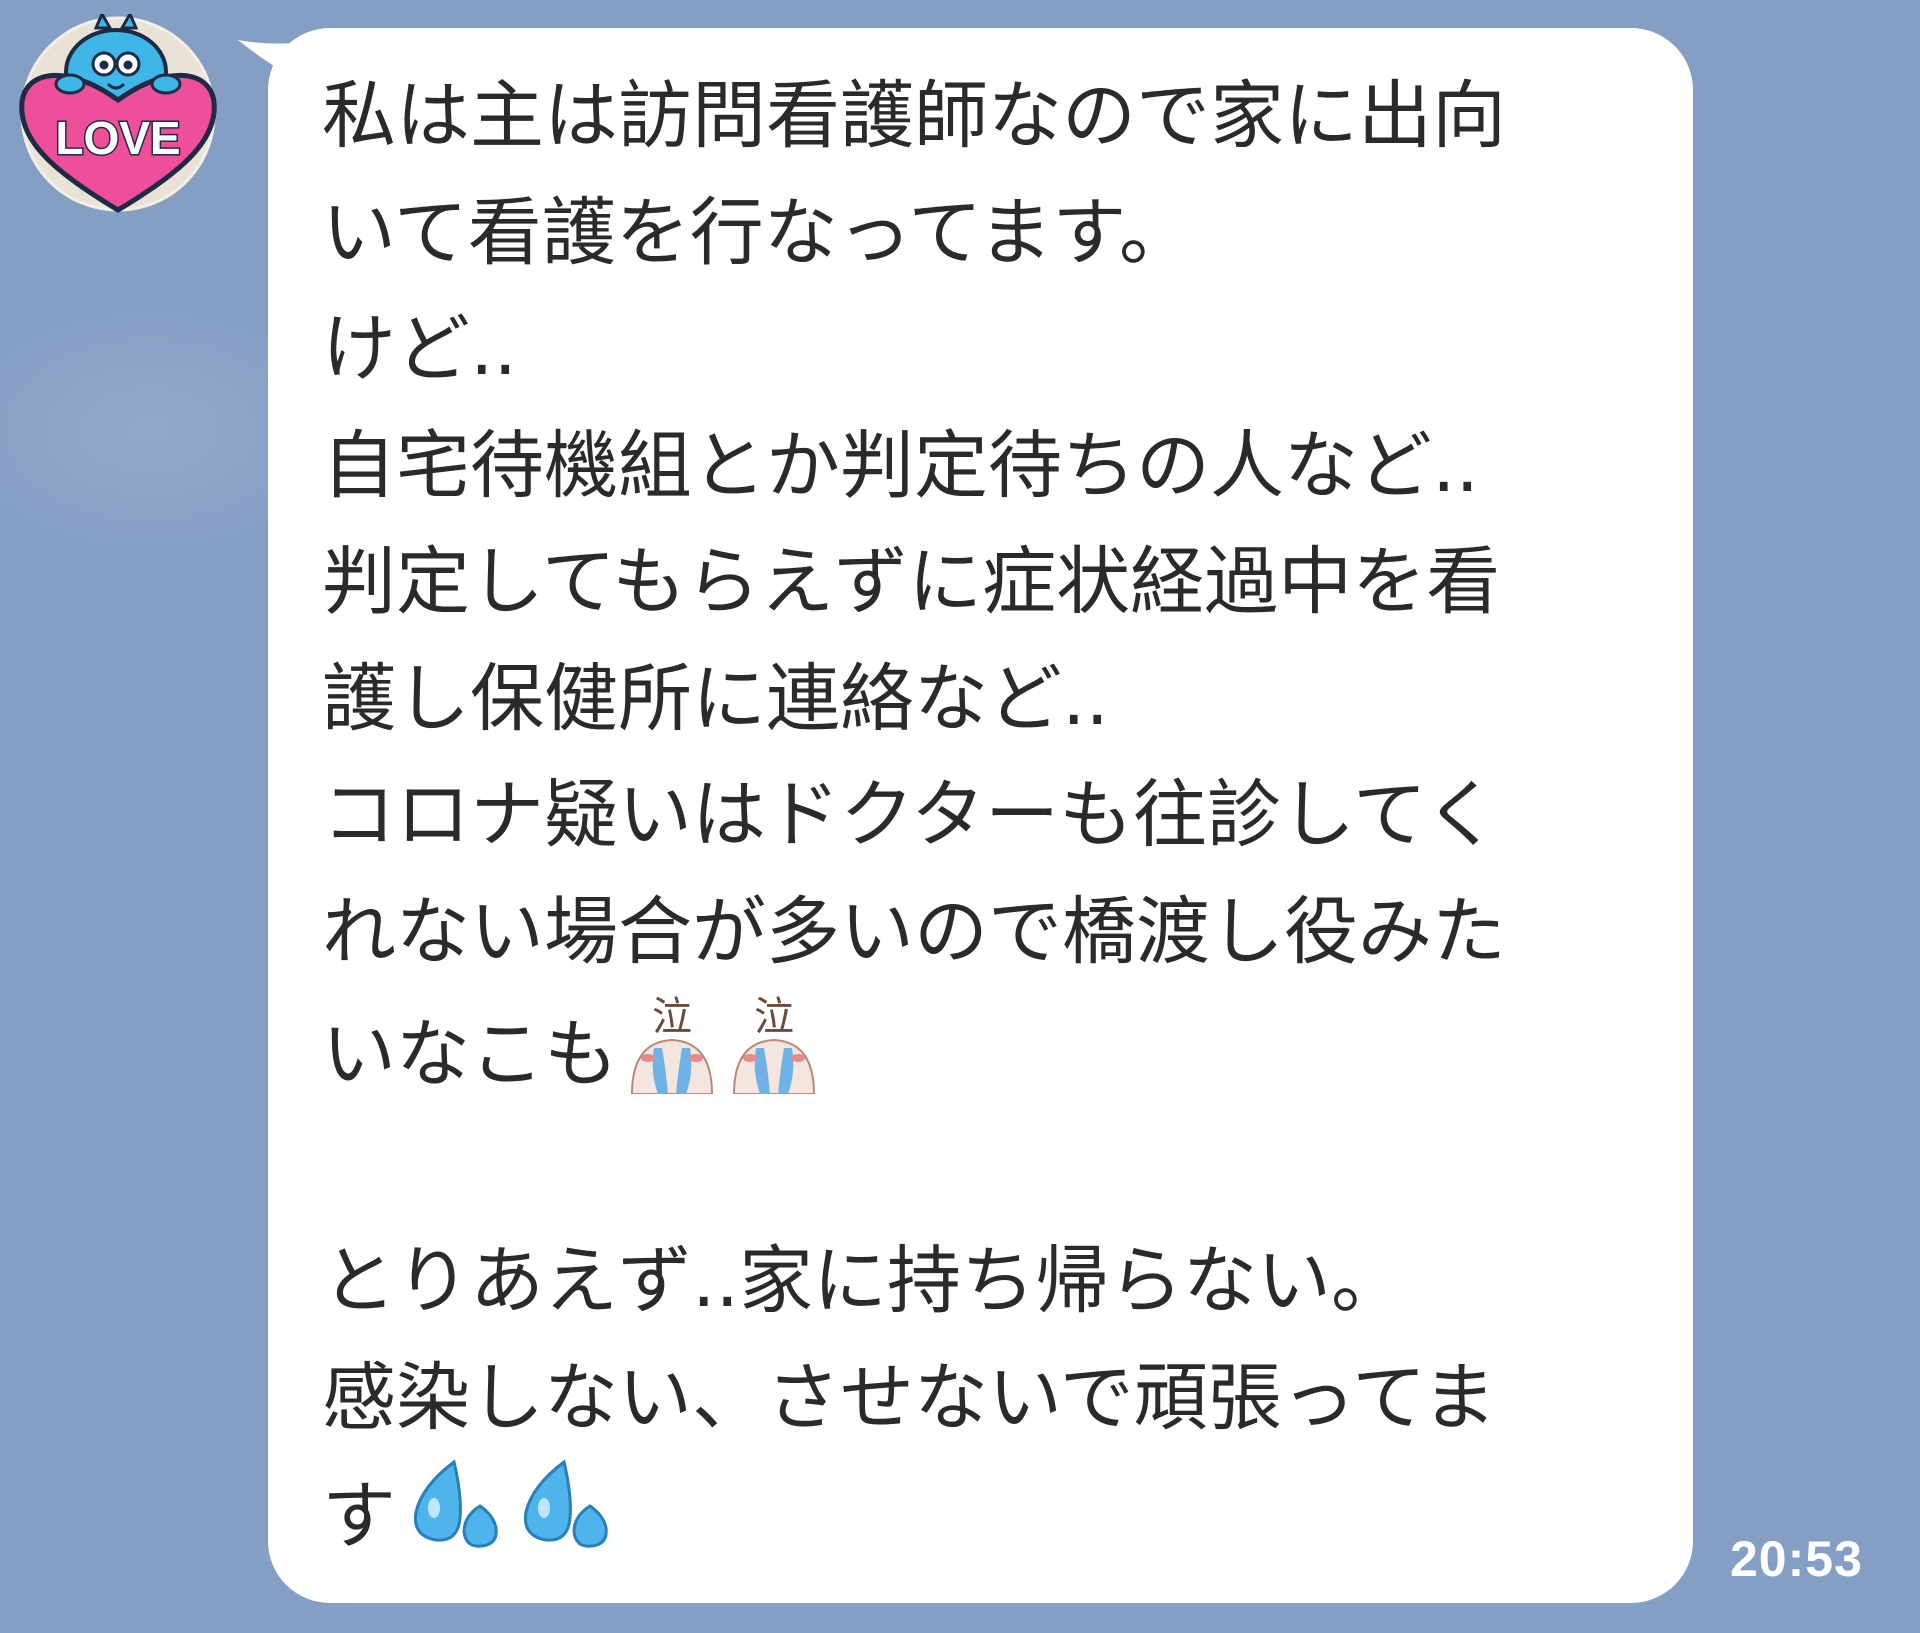  Describe the element at coordinates (1796, 1559) in the screenshot. I see `message-timestamp: 20:53` at that location.